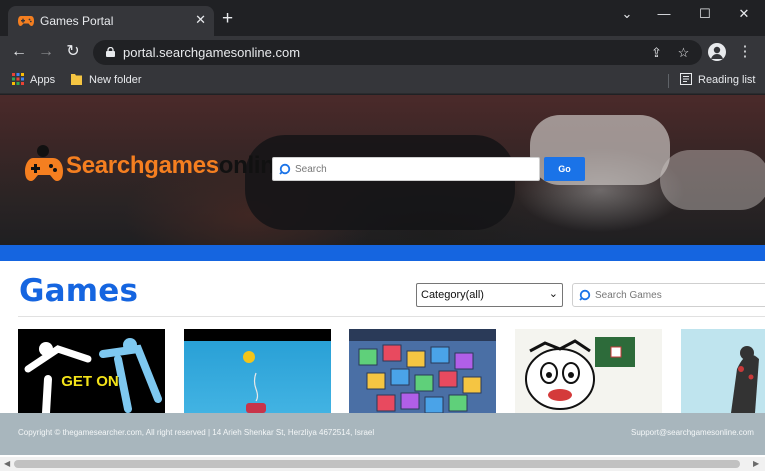 This screenshot has height=471, width=765. I want to click on tab-search-chevron-icon: ⌄, so click(627, 14).